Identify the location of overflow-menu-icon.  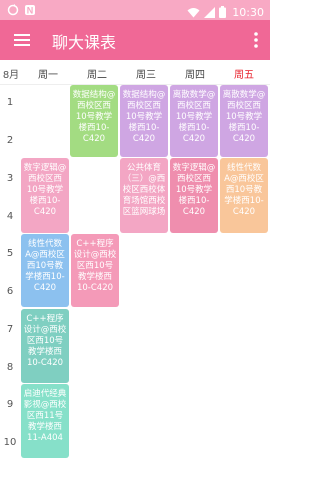
(256, 40).